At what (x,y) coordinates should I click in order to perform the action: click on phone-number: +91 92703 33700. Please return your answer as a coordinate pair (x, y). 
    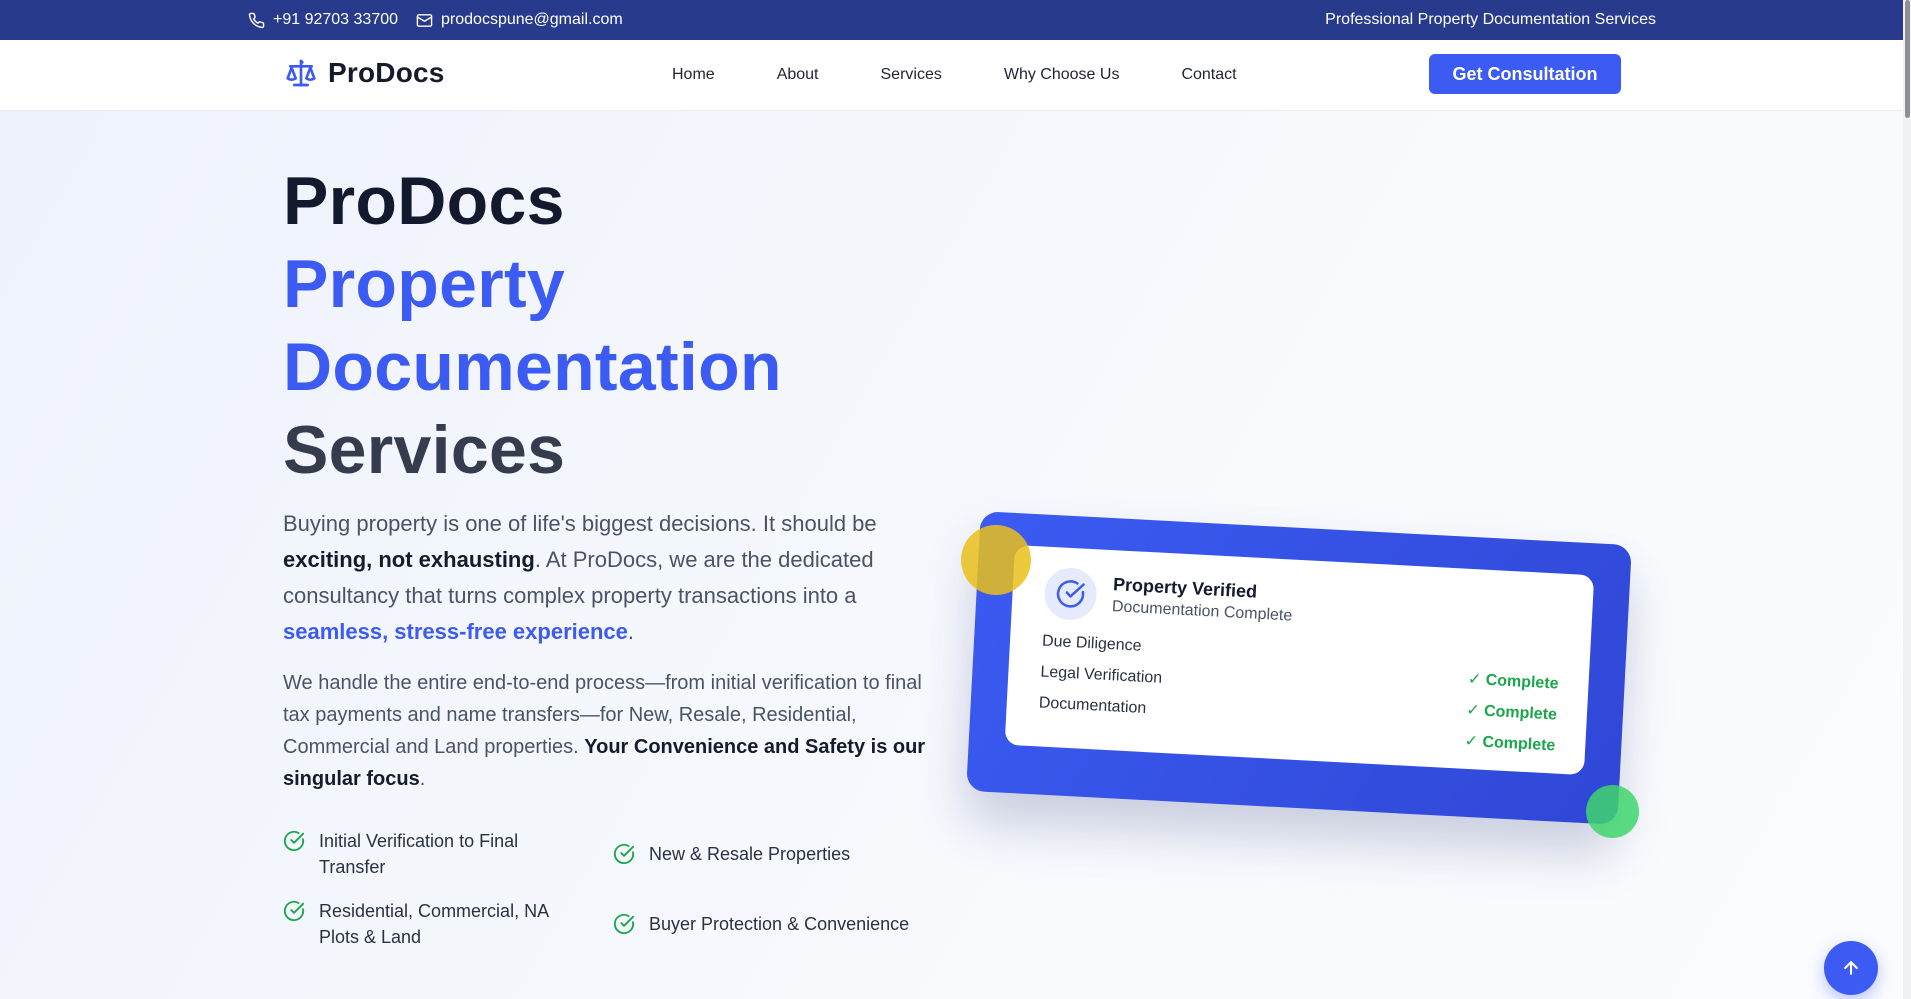
    Looking at the image, I should click on (336, 19).